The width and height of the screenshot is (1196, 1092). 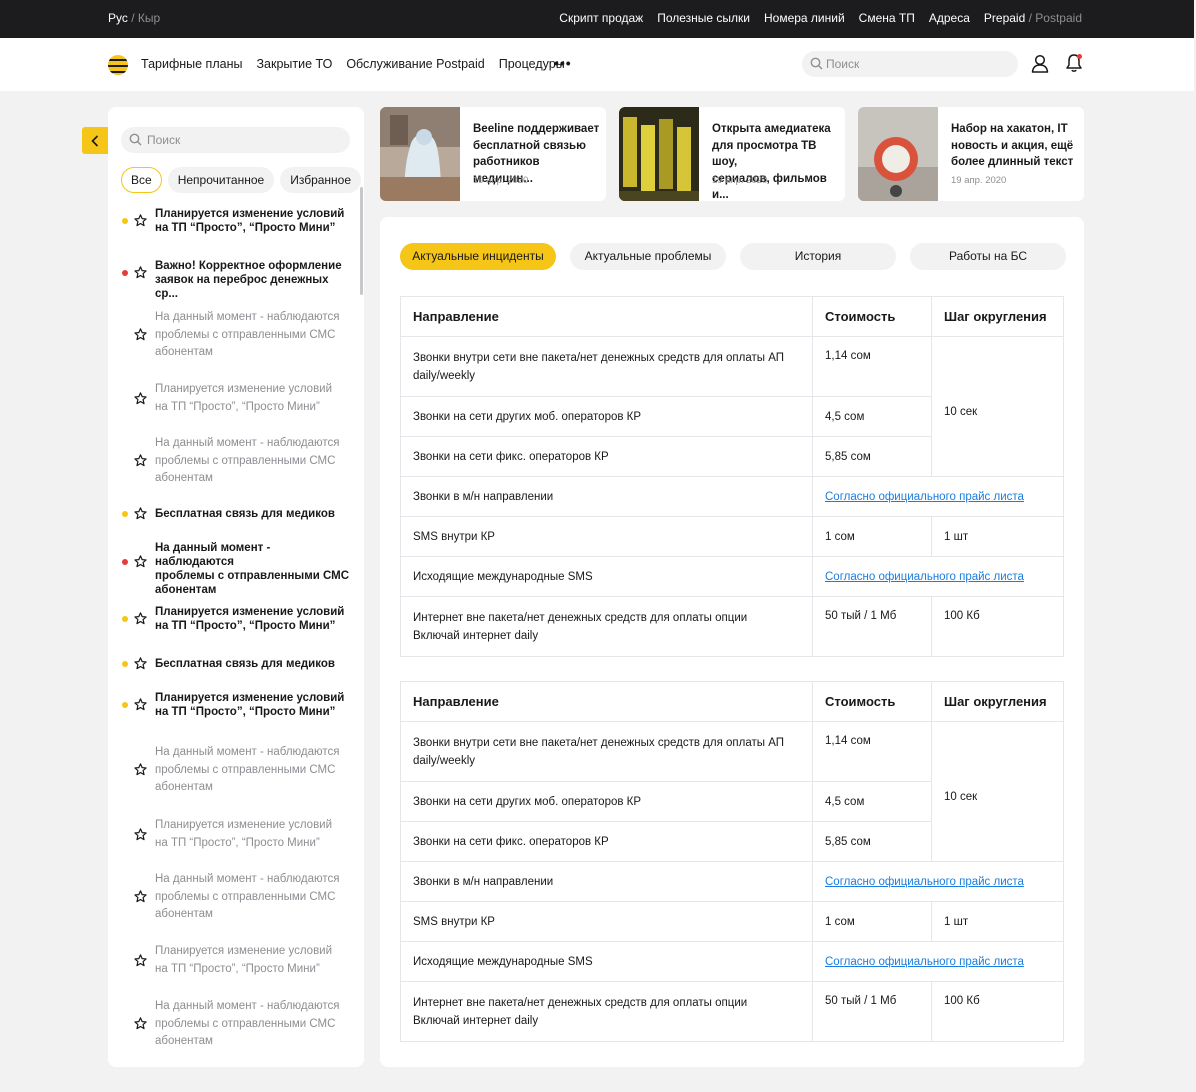 I want to click on tab-current-problems: Актуальные проблемы, so click(x=648, y=256).